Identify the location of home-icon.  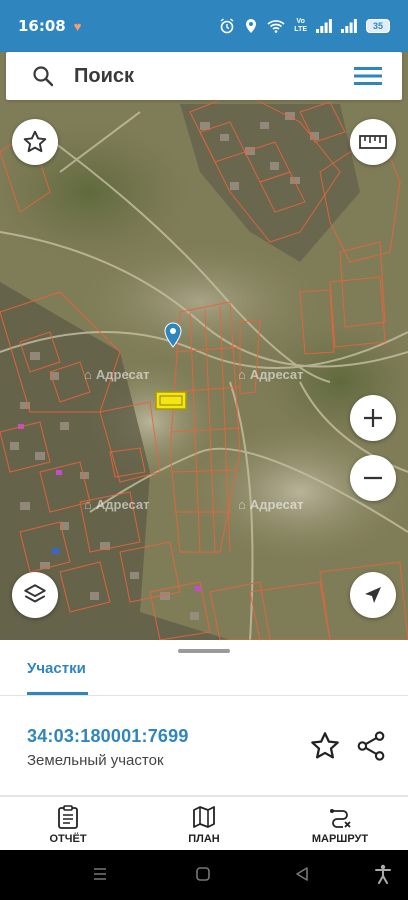
(203, 874).